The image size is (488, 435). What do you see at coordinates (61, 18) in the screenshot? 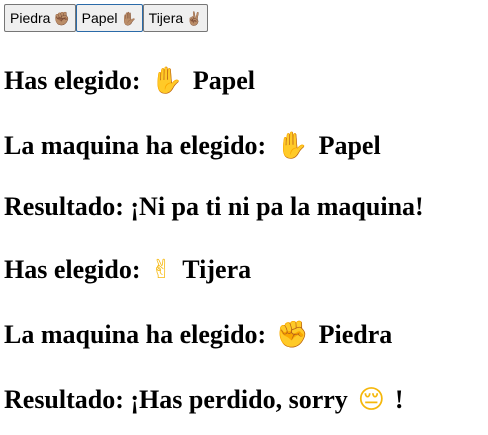
I see `fist-icon: ✊🏽` at bounding box center [61, 18].